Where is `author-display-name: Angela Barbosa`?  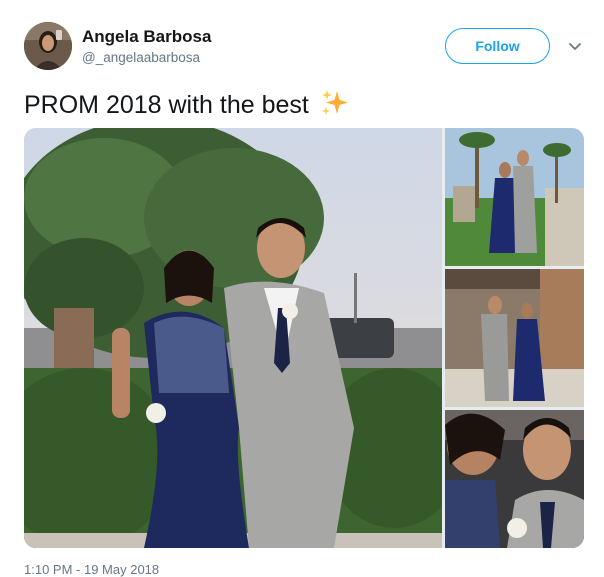 author-display-name: Angela Barbosa is located at coordinates (146, 37).